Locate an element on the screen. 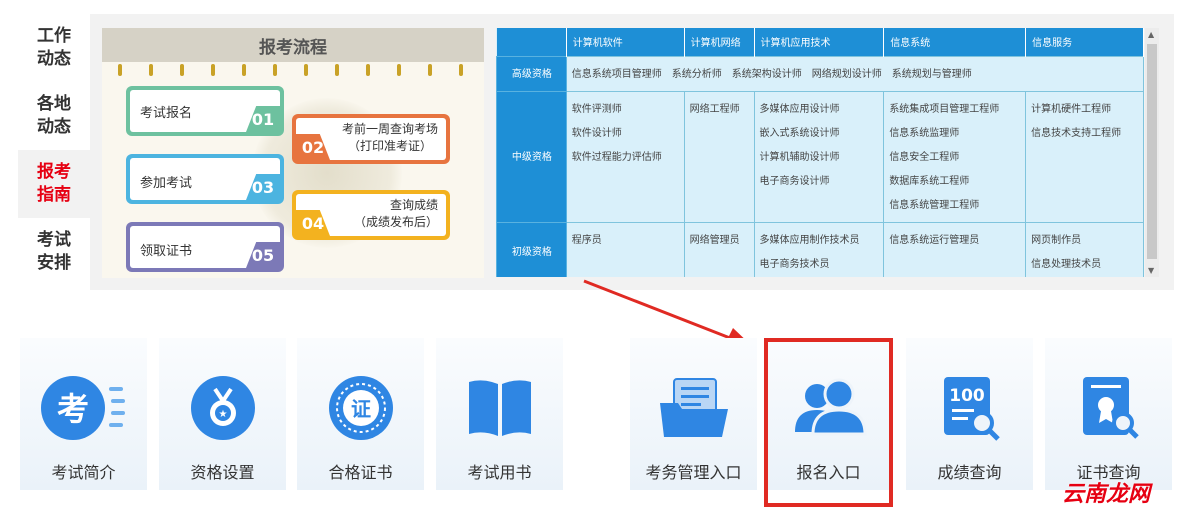 Image resolution: width=1200 pixels, height=518 pixels. certificate-seal-icon: 证 is located at coordinates (360, 408).